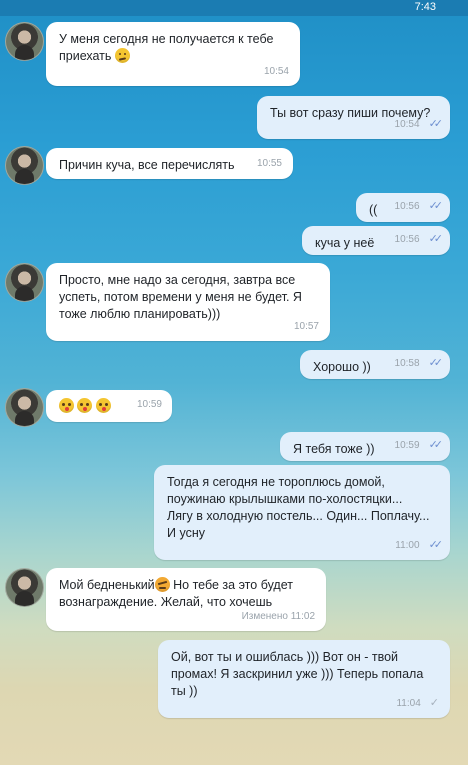 Image resolution: width=468 pixels, height=765 pixels. I want to click on single-check-icon: ✓, so click(434, 703).